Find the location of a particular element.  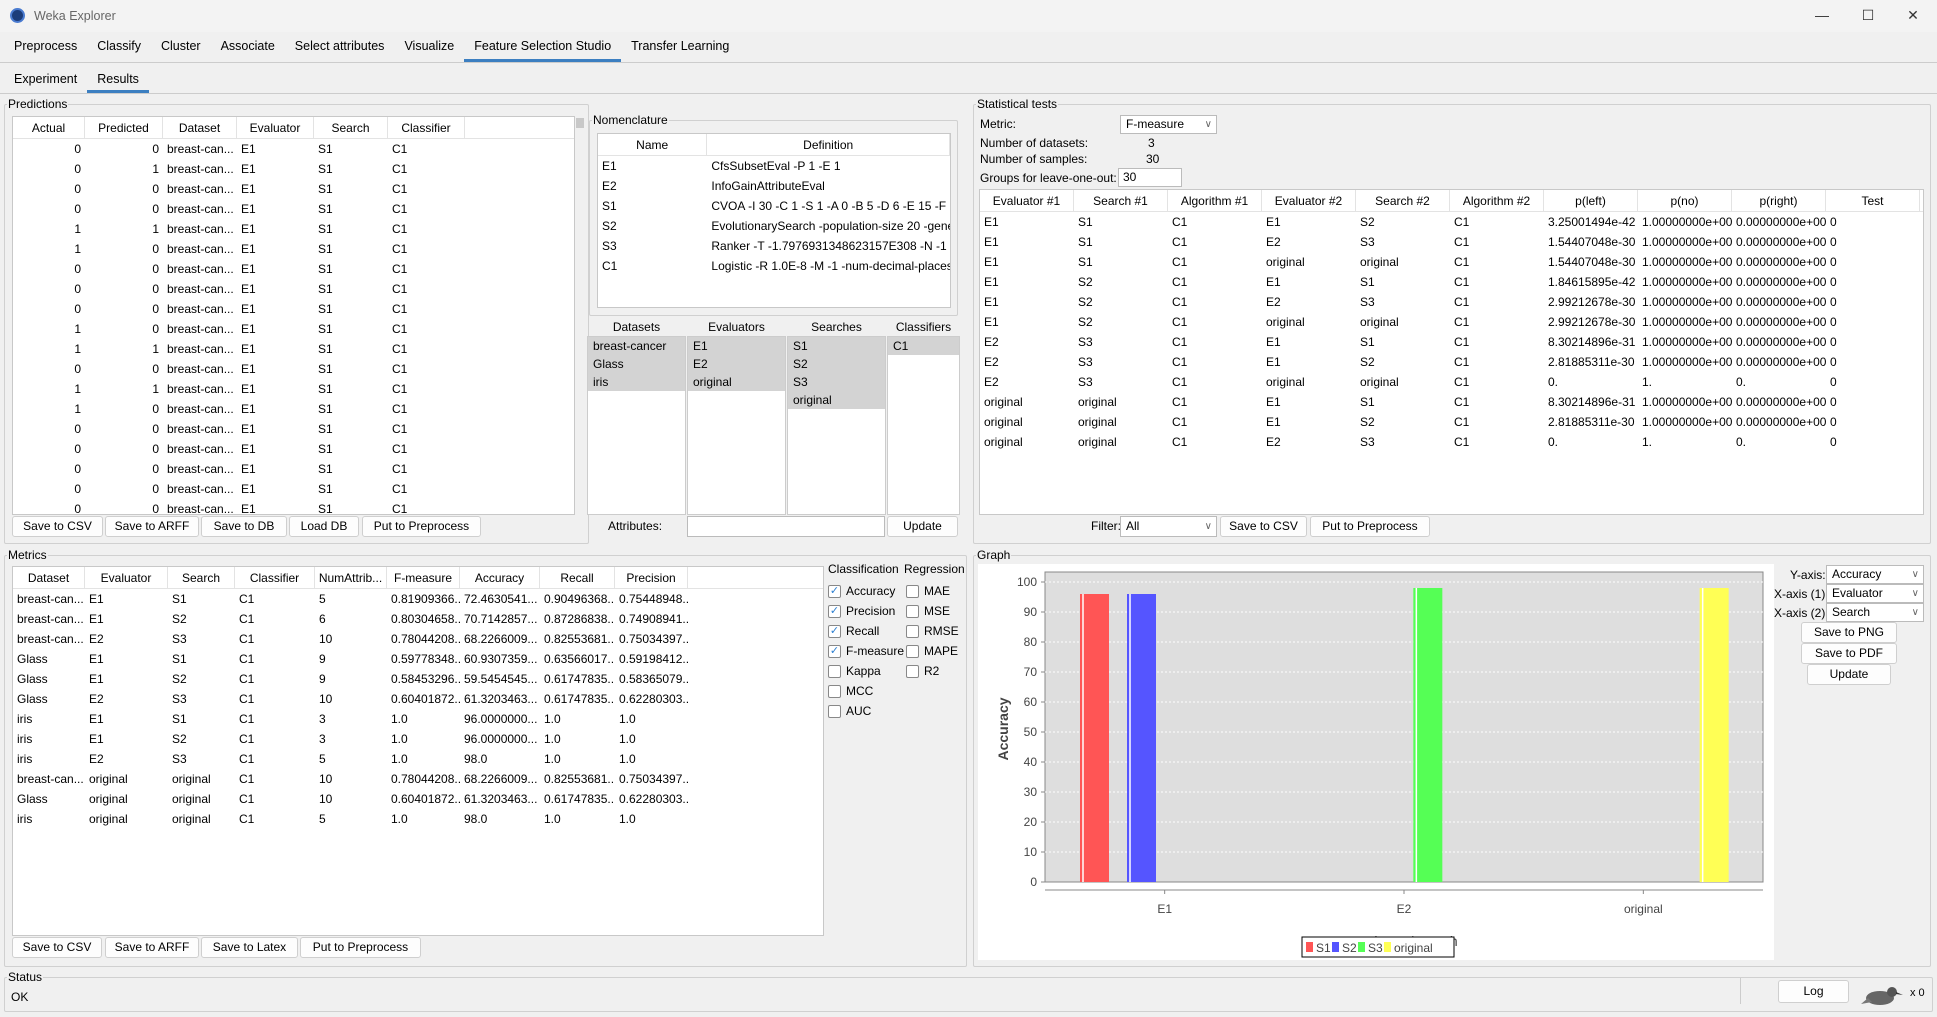

stat-test-row: E2 S3 C1 original original C1 0. 1. 0. 0 is located at coordinates (1451, 382).